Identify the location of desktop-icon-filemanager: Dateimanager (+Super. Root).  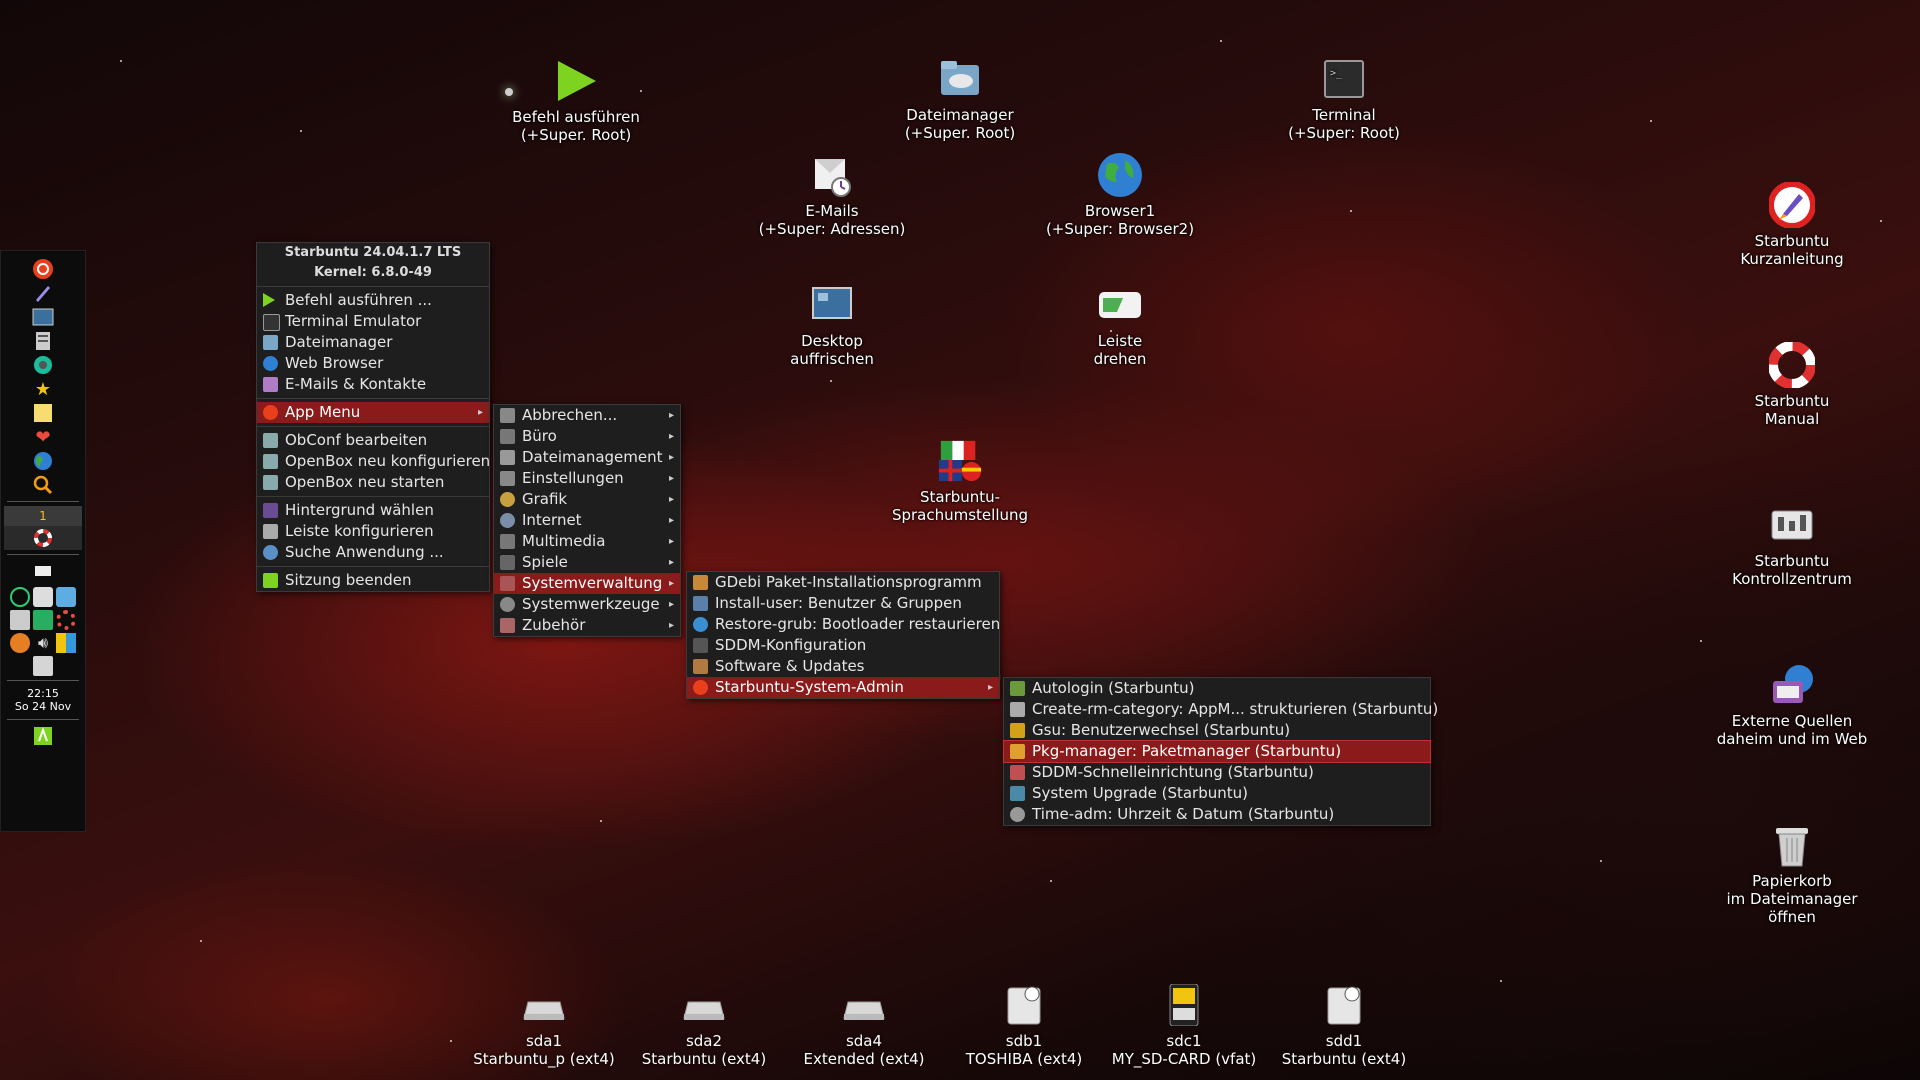
(960, 99).